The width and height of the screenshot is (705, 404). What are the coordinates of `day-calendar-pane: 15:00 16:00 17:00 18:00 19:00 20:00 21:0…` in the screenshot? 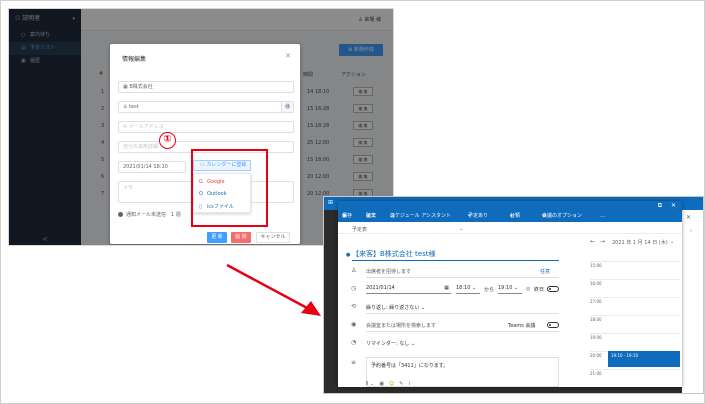 It's located at (635, 321).